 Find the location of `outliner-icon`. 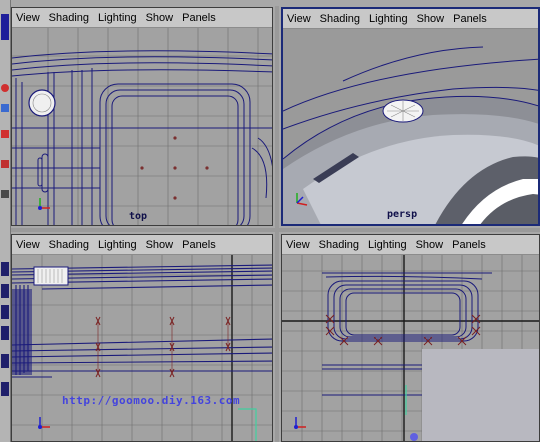

outliner-icon is located at coordinates (5, 361).